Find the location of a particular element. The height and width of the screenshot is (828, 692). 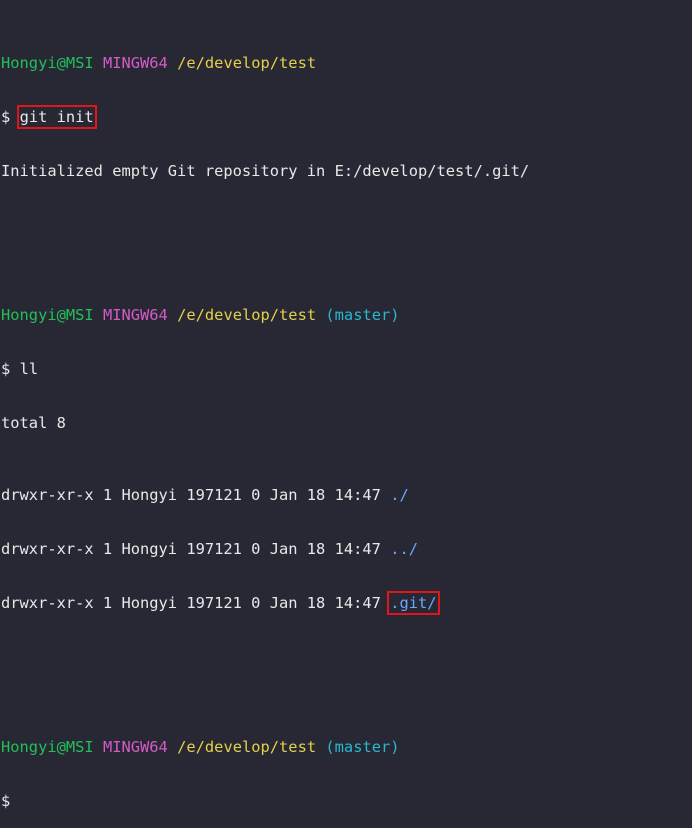

ll-command: ll is located at coordinates (29, 369).